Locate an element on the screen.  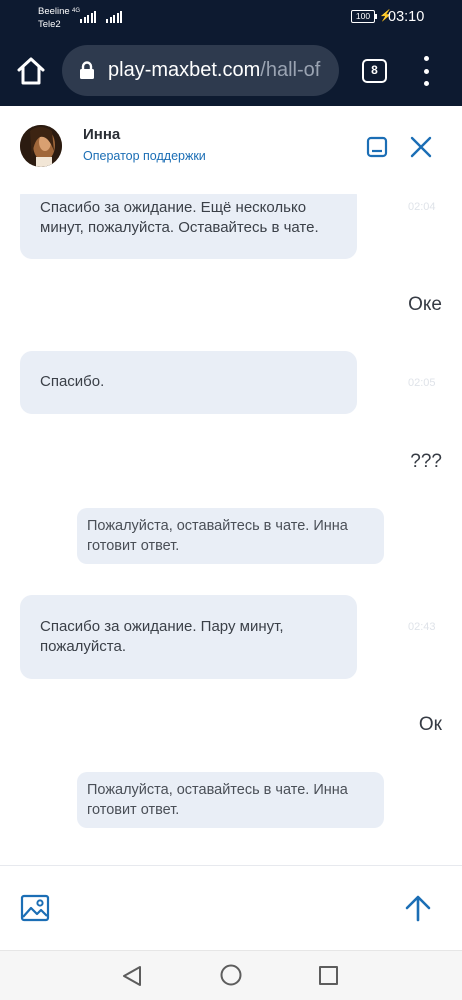
send-arrow-icon is located at coordinates (418, 908).